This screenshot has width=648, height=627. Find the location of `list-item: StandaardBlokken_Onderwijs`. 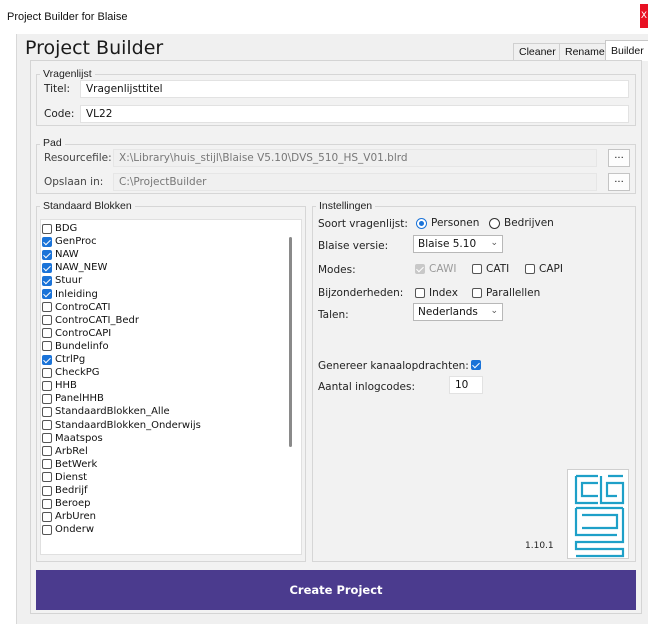

list-item: StandaardBlokken_Onderwijs is located at coordinates (121, 425).